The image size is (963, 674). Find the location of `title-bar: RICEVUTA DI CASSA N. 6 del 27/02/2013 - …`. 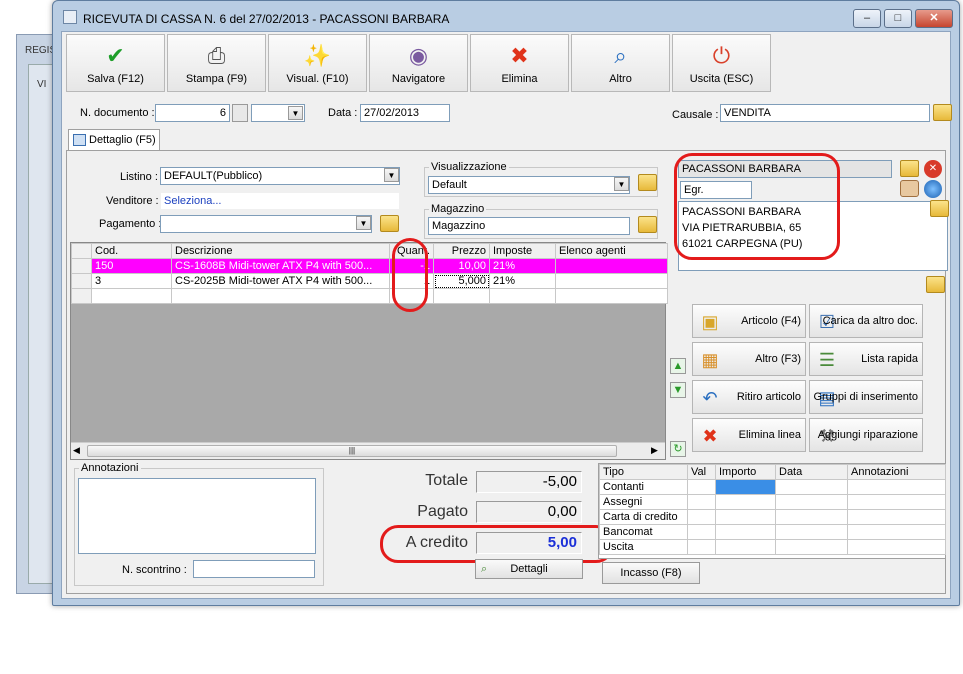

title-bar: RICEVUTA DI CASSA N. 6 del 27/02/2013 - … is located at coordinates (506, 16).